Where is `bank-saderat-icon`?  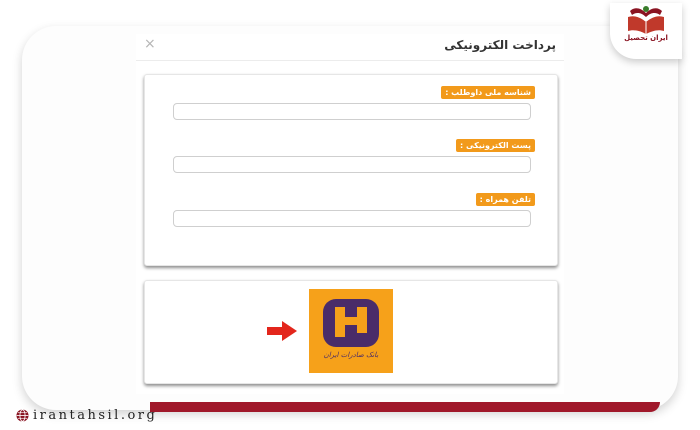
bank-saderat-icon is located at coordinates (351, 323).